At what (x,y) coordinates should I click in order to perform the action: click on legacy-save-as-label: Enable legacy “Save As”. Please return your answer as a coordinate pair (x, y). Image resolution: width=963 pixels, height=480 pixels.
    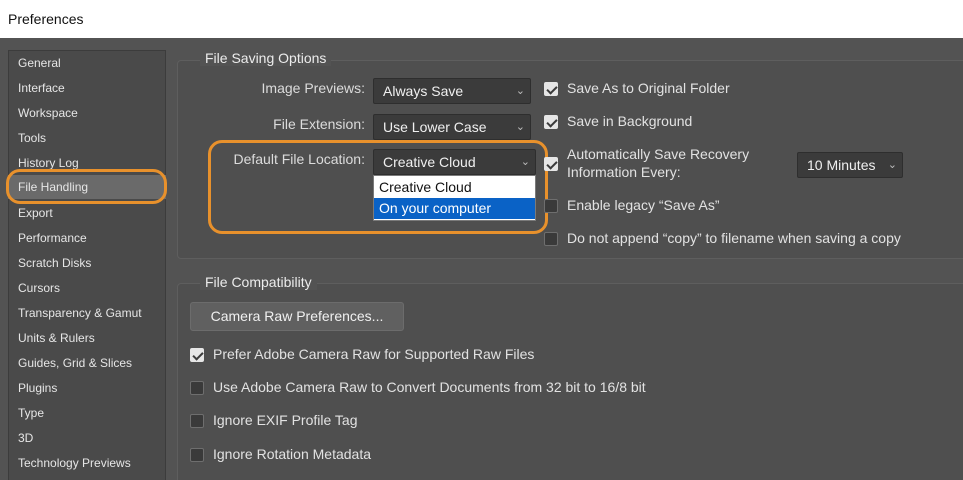
    Looking at the image, I should click on (643, 205).